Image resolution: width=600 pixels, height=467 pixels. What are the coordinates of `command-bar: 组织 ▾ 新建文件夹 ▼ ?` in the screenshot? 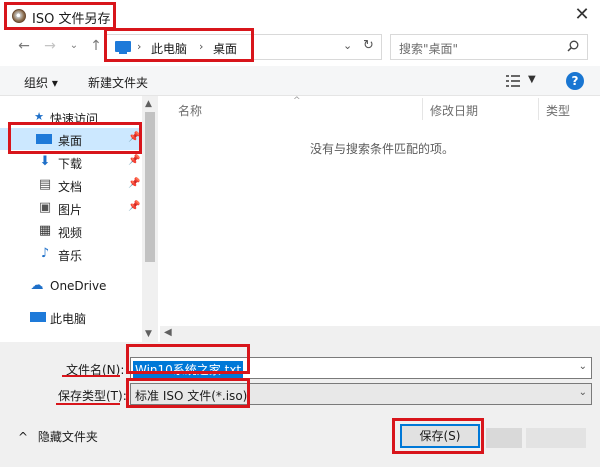 It's located at (300, 81).